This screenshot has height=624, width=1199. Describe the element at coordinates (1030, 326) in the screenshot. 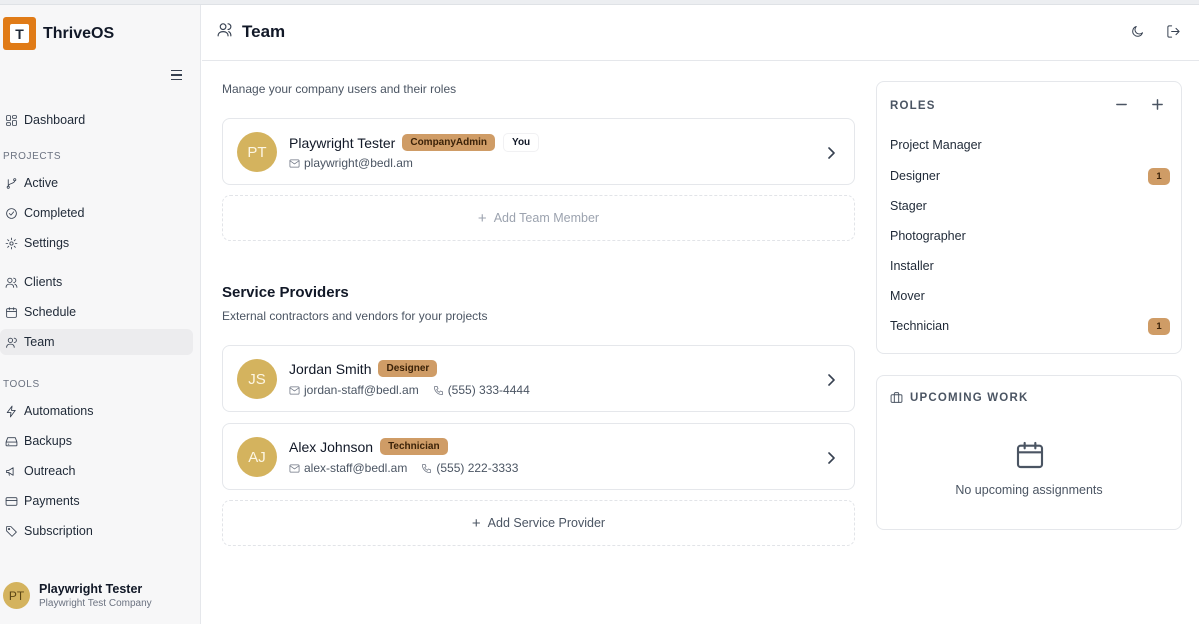

I see `role-item: Technician 1` at that location.